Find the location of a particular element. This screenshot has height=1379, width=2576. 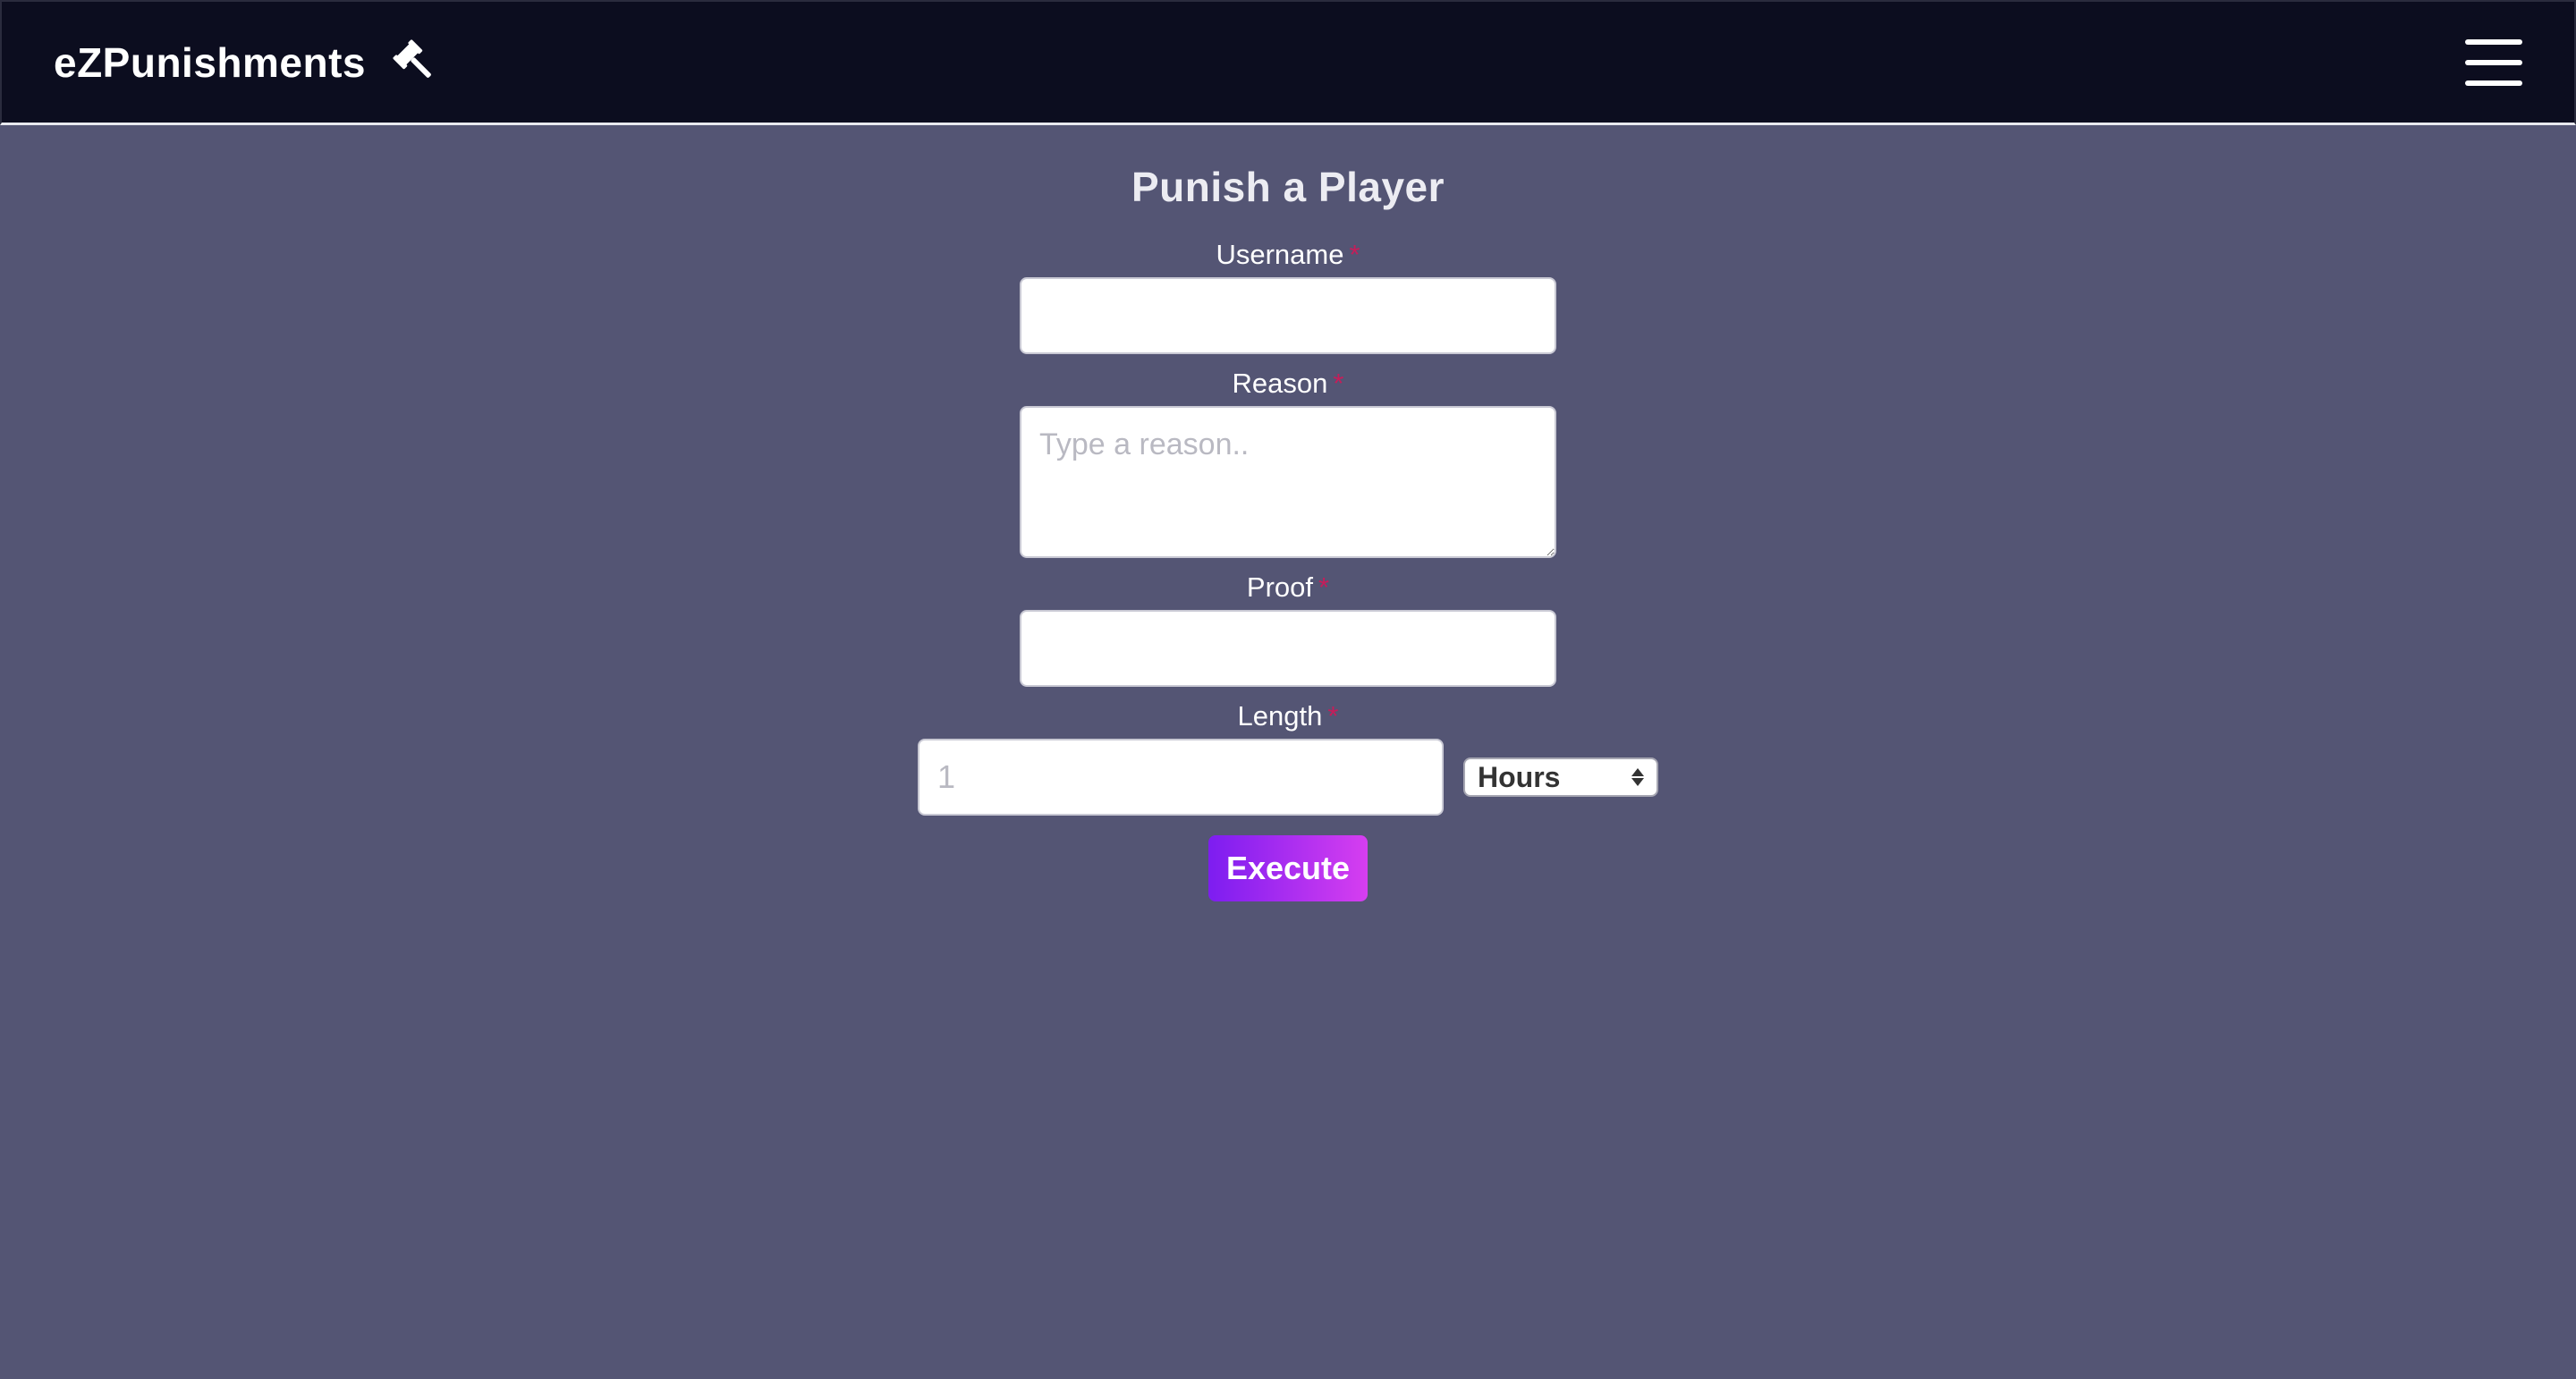

length-field-group: Length* Hours is located at coordinates (1288, 757).